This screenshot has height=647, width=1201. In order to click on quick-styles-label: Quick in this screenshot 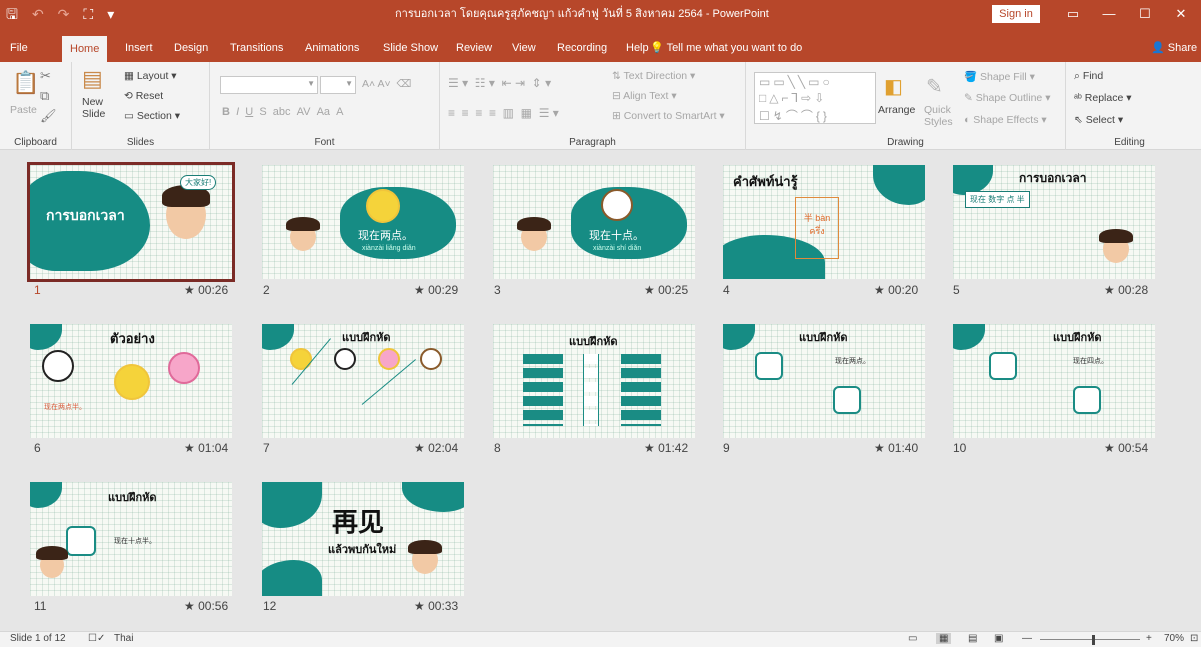, I will do `click(937, 110)`.